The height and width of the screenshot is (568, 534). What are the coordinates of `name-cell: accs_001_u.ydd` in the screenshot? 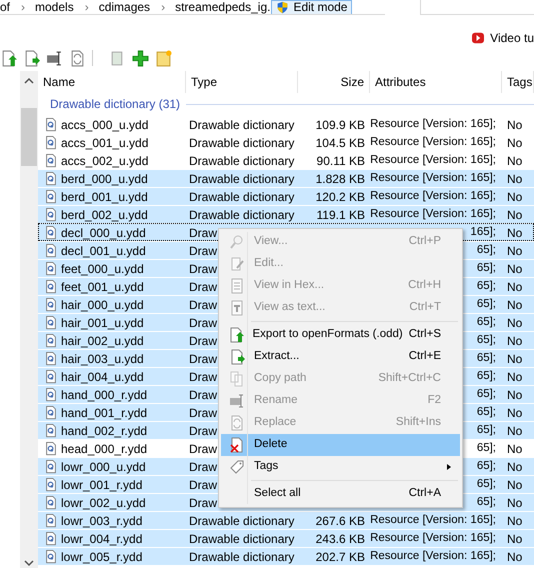 It's located at (112, 142).